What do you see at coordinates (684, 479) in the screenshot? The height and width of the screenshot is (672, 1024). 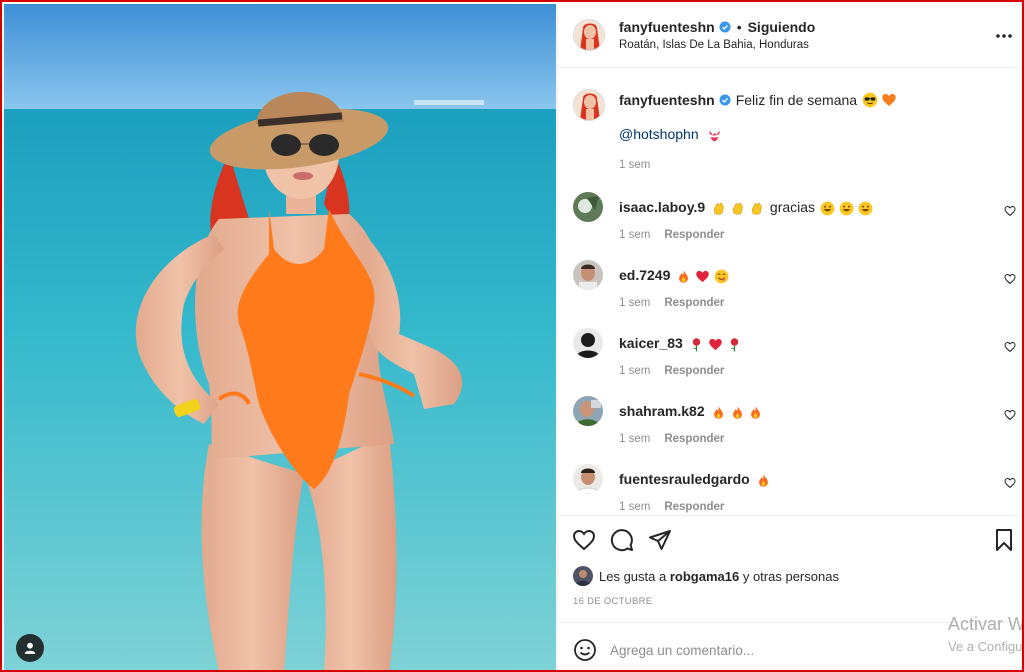 I see `comment-username: fuentesrauledgardo` at bounding box center [684, 479].